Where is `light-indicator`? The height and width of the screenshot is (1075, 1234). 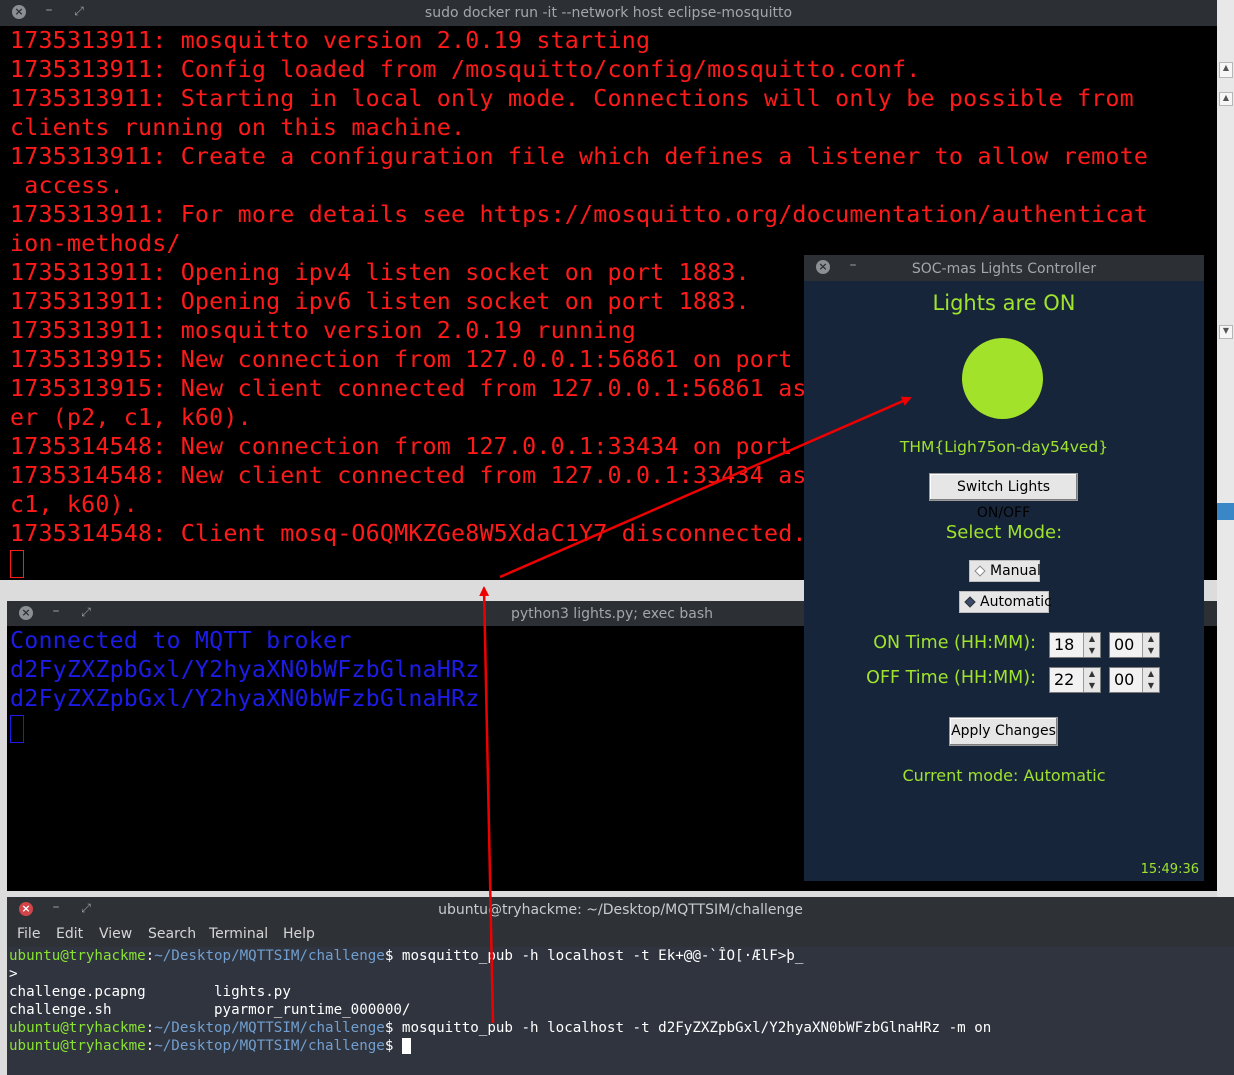 light-indicator is located at coordinates (1002, 378).